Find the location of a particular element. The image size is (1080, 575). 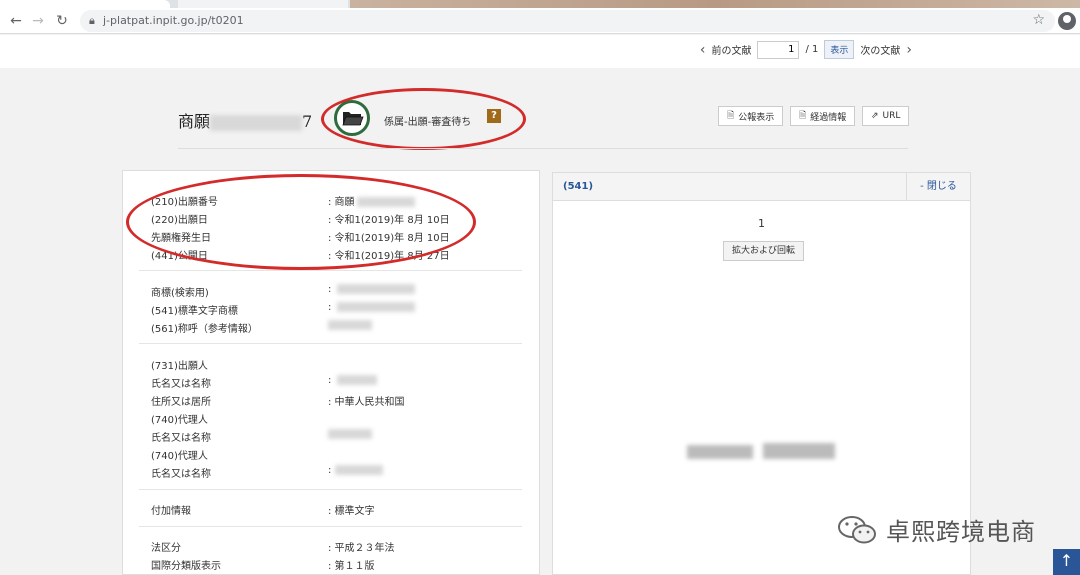

browser-tab-active is located at coordinates (85, 4).